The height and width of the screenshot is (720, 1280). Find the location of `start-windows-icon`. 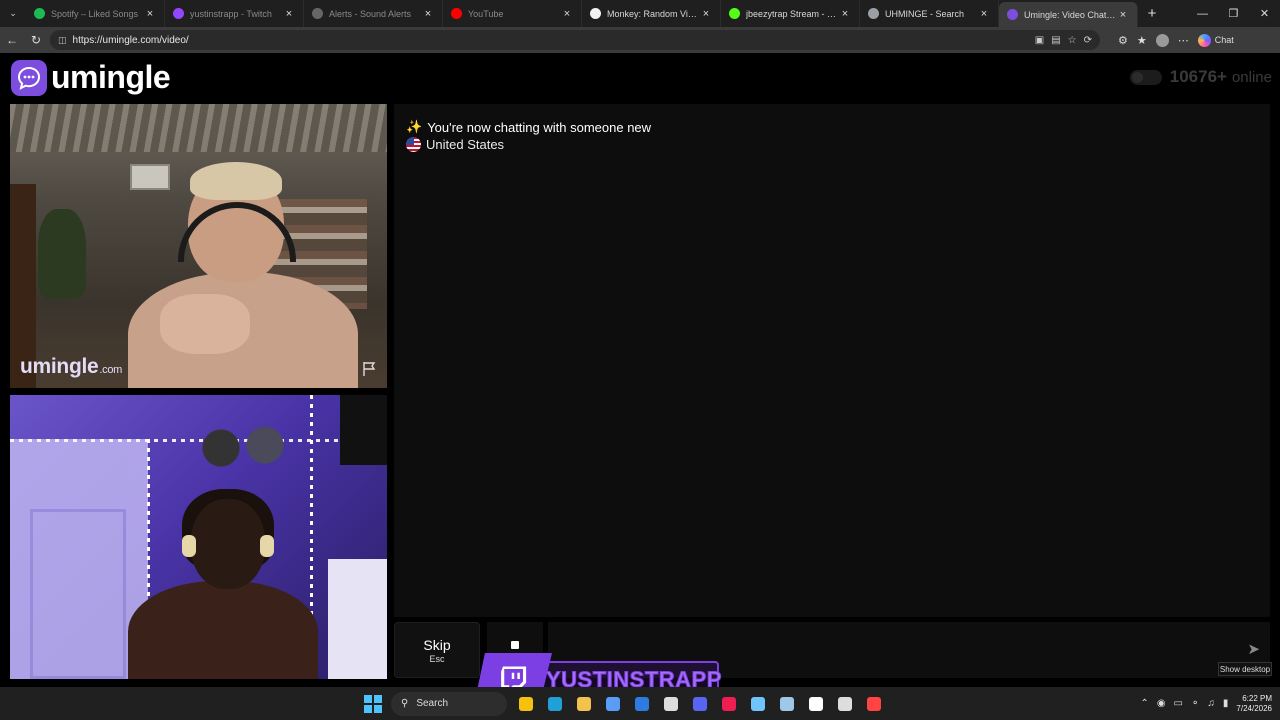

start-windows-icon is located at coordinates (373, 703).